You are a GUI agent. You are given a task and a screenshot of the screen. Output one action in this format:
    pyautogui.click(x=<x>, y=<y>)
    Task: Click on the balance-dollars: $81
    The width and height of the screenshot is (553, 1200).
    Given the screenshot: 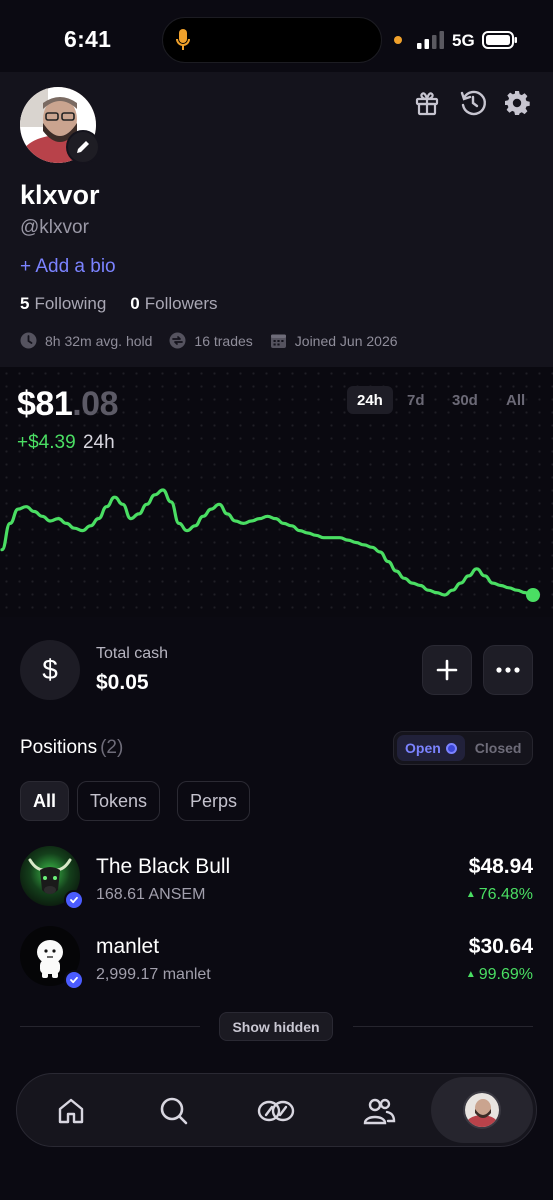 What is the action you would take?
    pyautogui.click(x=45, y=404)
    